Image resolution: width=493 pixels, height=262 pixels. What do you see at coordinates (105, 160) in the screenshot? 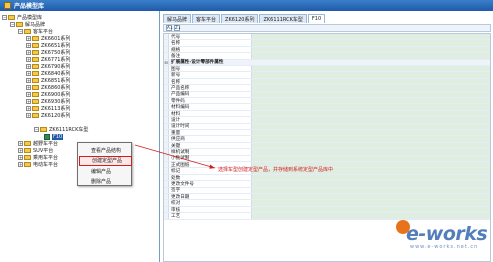
I see `context-menu-item: 创建定型产品` at bounding box center [105, 160].